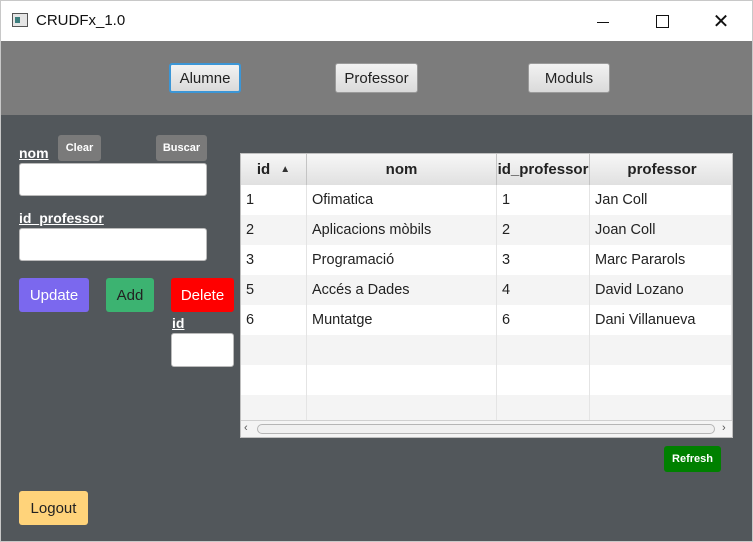  Describe the element at coordinates (246, 428) in the screenshot. I see `scroll-left-icon: ‹` at that location.